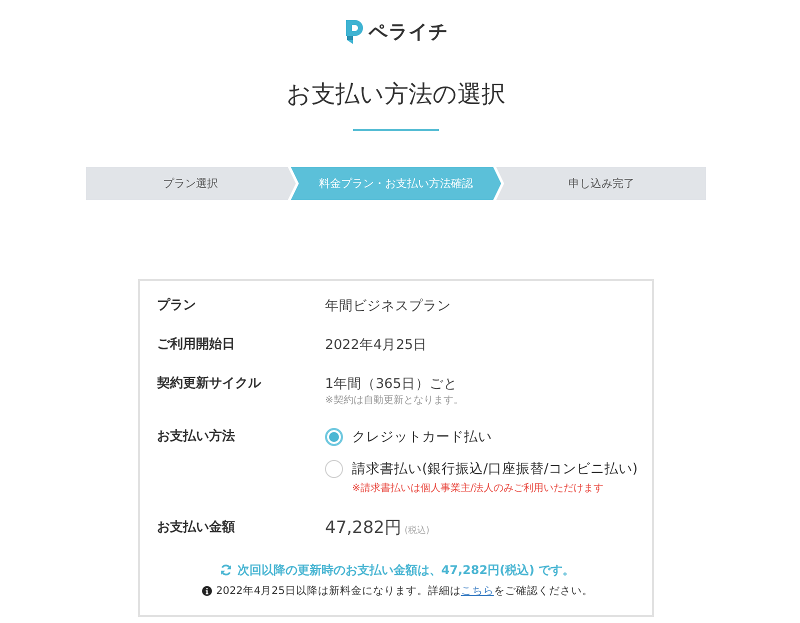 The image size is (800, 623). I want to click on field-label: お支払い金額, so click(196, 527).